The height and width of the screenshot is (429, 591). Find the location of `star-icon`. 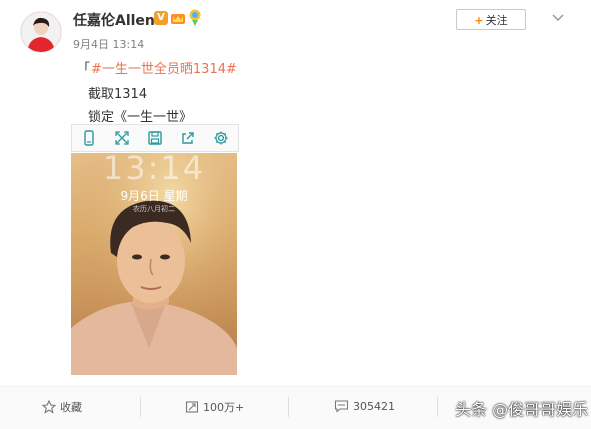

star-icon is located at coordinates (49, 407).